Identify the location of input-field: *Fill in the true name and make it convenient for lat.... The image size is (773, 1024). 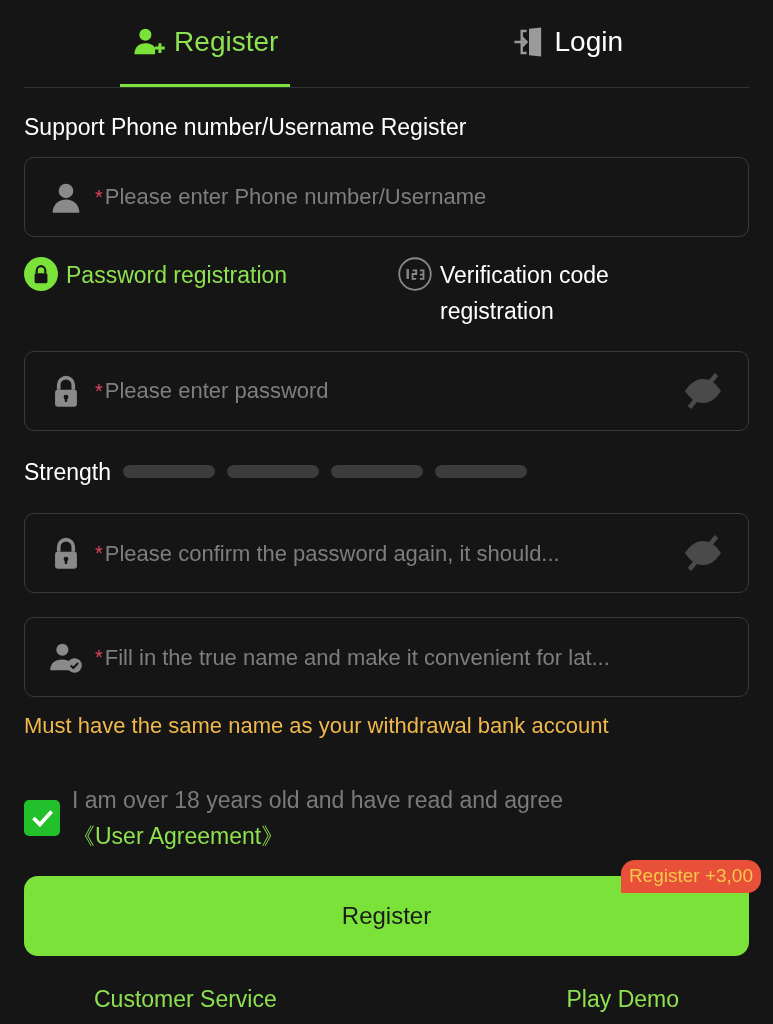
(386, 657).